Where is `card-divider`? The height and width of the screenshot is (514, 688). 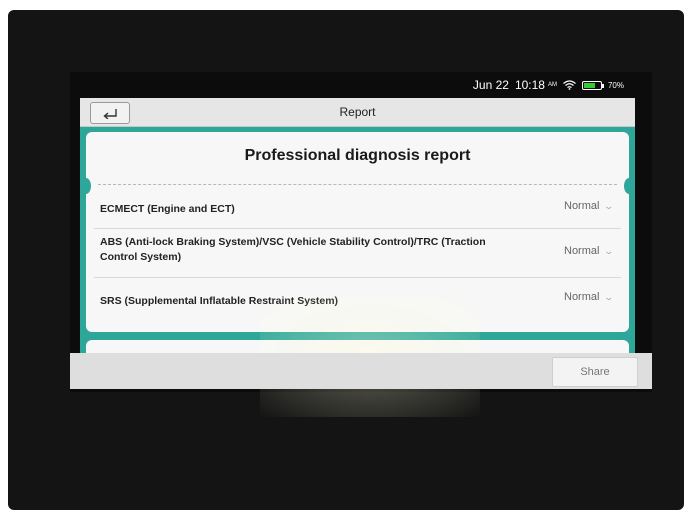
card-divider is located at coordinates (357, 184).